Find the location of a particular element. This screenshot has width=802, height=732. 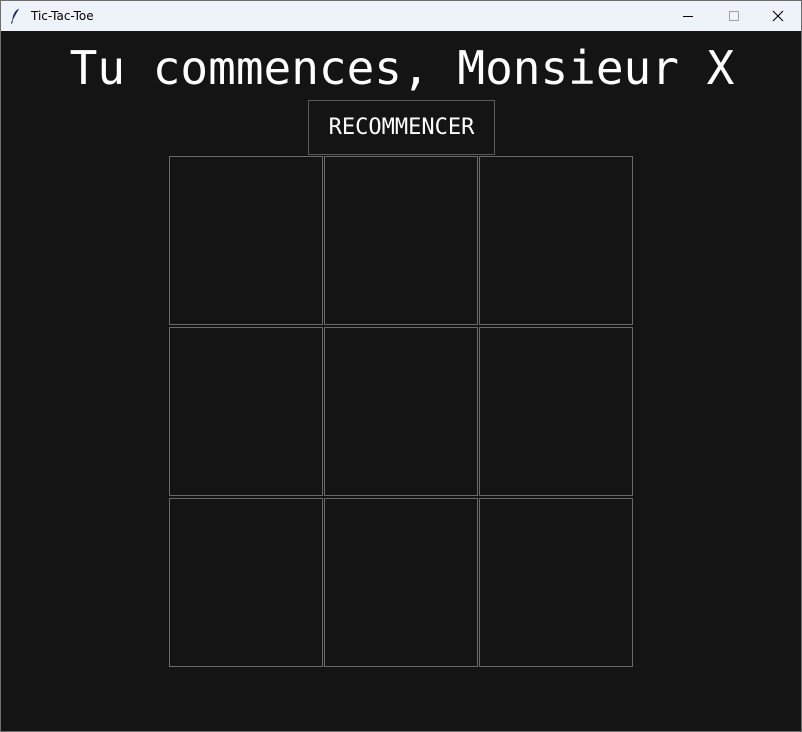

feather-icon is located at coordinates (16, 16).